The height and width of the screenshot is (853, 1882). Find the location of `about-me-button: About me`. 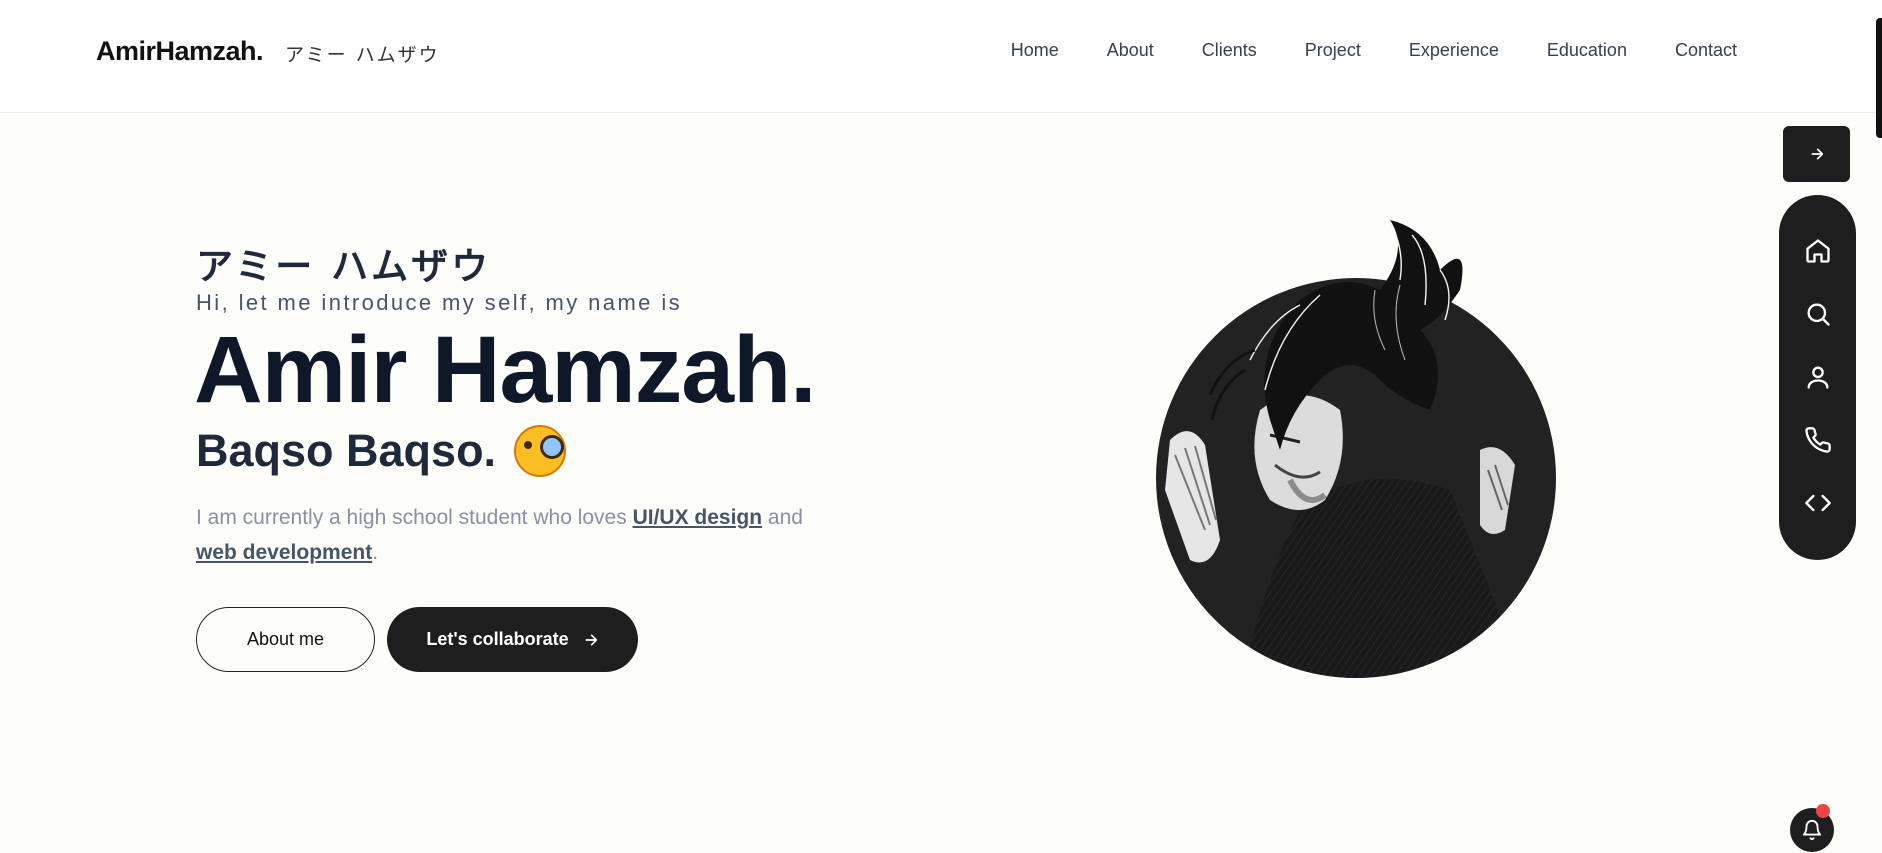

about-me-button: About me is located at coordinates (285, 639).